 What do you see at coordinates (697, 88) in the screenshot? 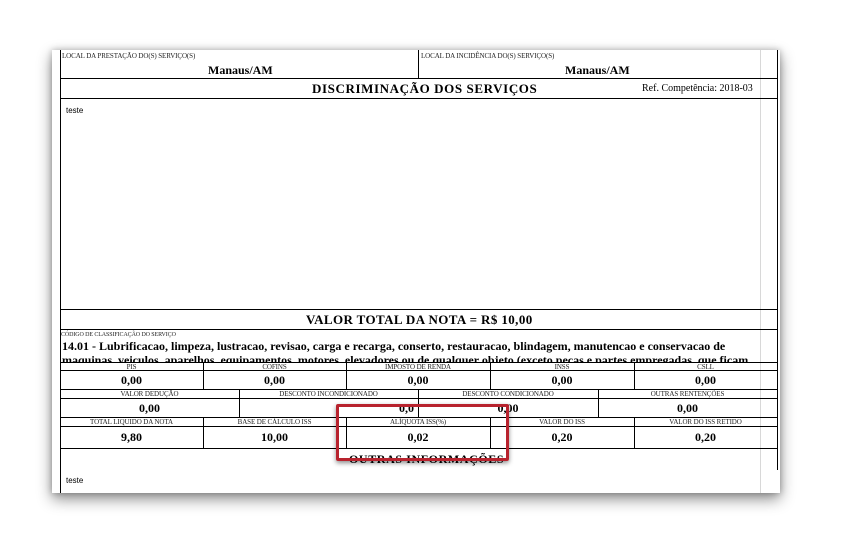
I see `ref-competencia: Ref. Competência: 2018-03` at bounding box center [697, 88].